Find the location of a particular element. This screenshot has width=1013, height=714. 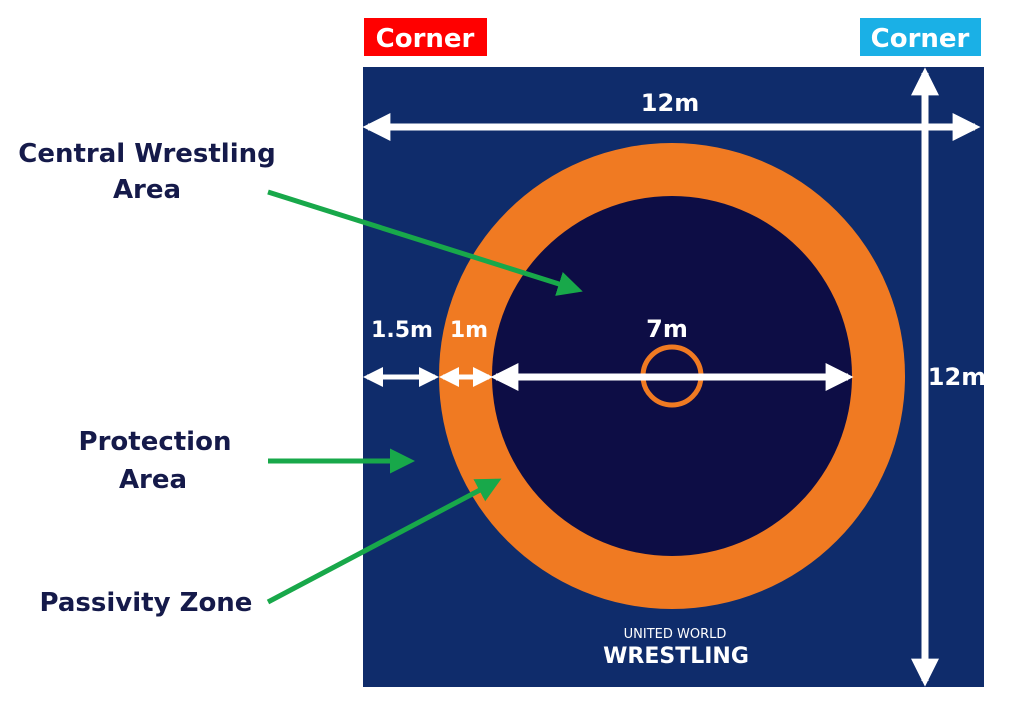

passivity-zone-label: Passivity Zone is located at coordinates (146, 603).